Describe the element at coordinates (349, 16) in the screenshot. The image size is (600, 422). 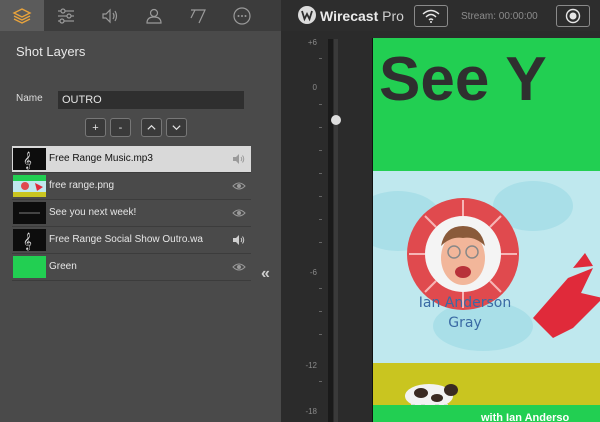
I see `app-name: Wirecast` at that location.